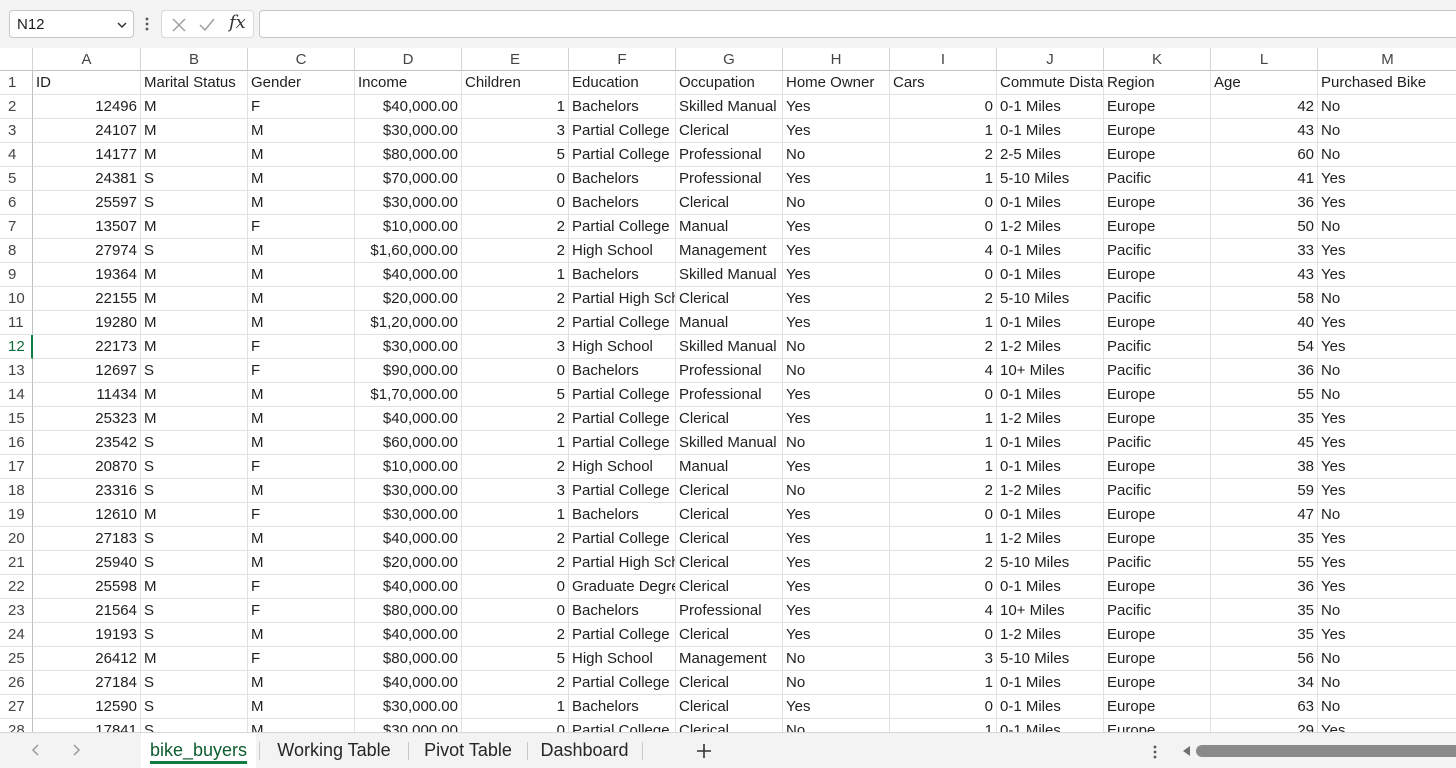 Image resolution: width=1456 pixels, height=768 pixels. What do you see at coordinates (515, 59) in the screenshot?
I see `column-header-e: E` at bounding box center [515, 59].